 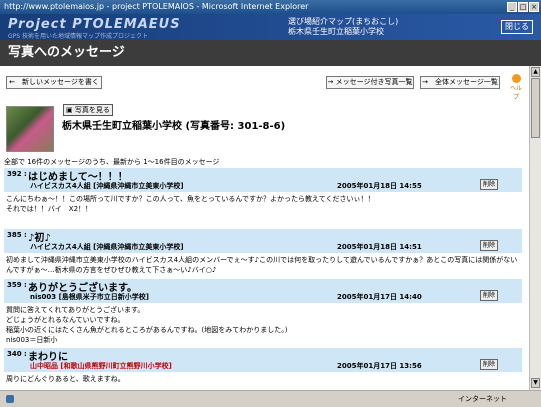 I want to click on site-subtitle: GPS 技術を用いた地域情報マップ作成プロジェクト, so click(x=78, y=36).